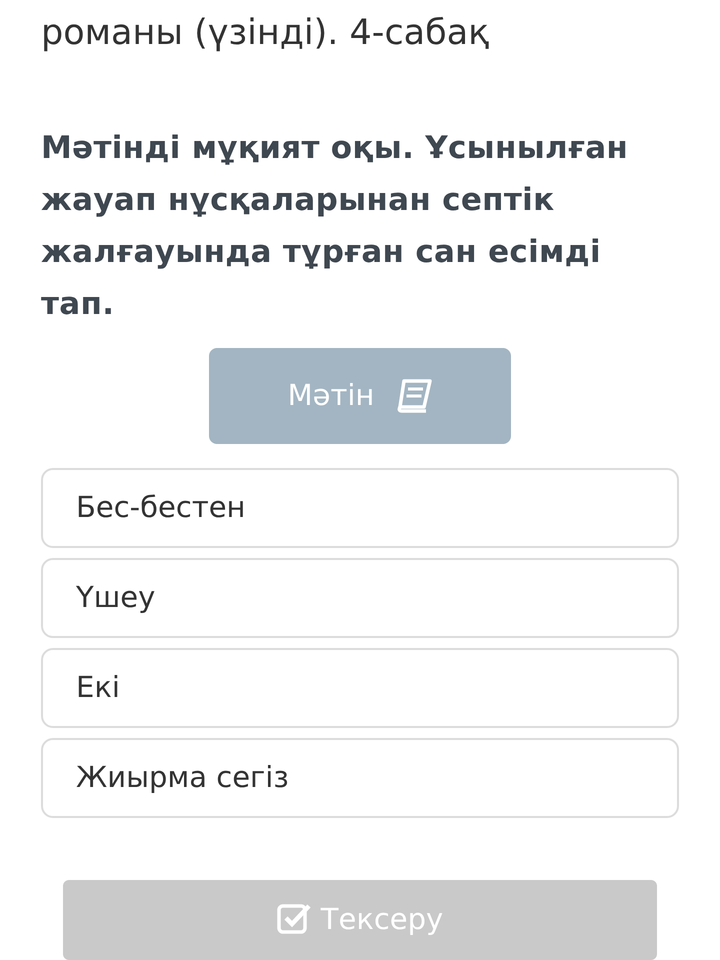  What do you see at coordinates (293, 919) in the screenshot?
I see `checkbox-icon` at bounding box center [293, 919].